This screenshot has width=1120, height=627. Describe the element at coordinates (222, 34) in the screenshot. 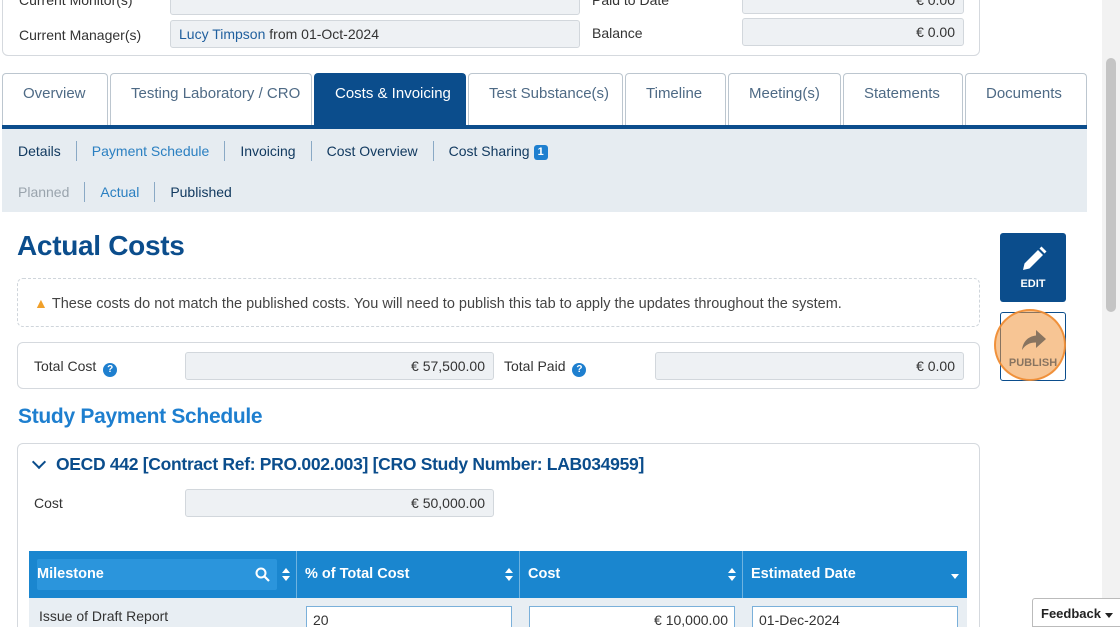

I see `current-manager-link: Lucy Timpson` at that location.